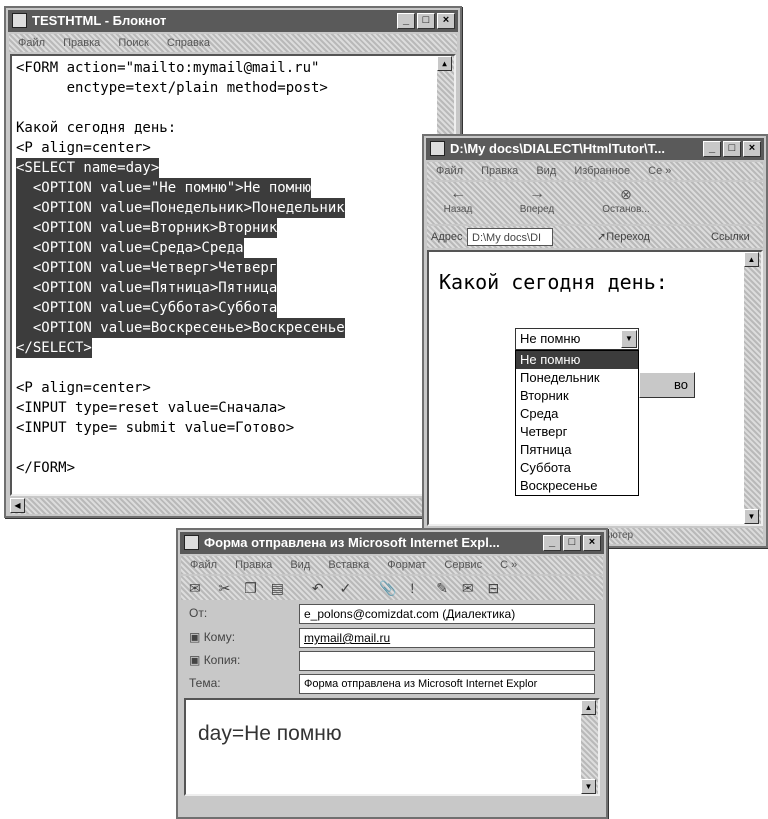  Describe the element at coordinates (164, 188) in the screenshot. I see `code-line: <OPTION value="Не помню">Не помню` at that location.